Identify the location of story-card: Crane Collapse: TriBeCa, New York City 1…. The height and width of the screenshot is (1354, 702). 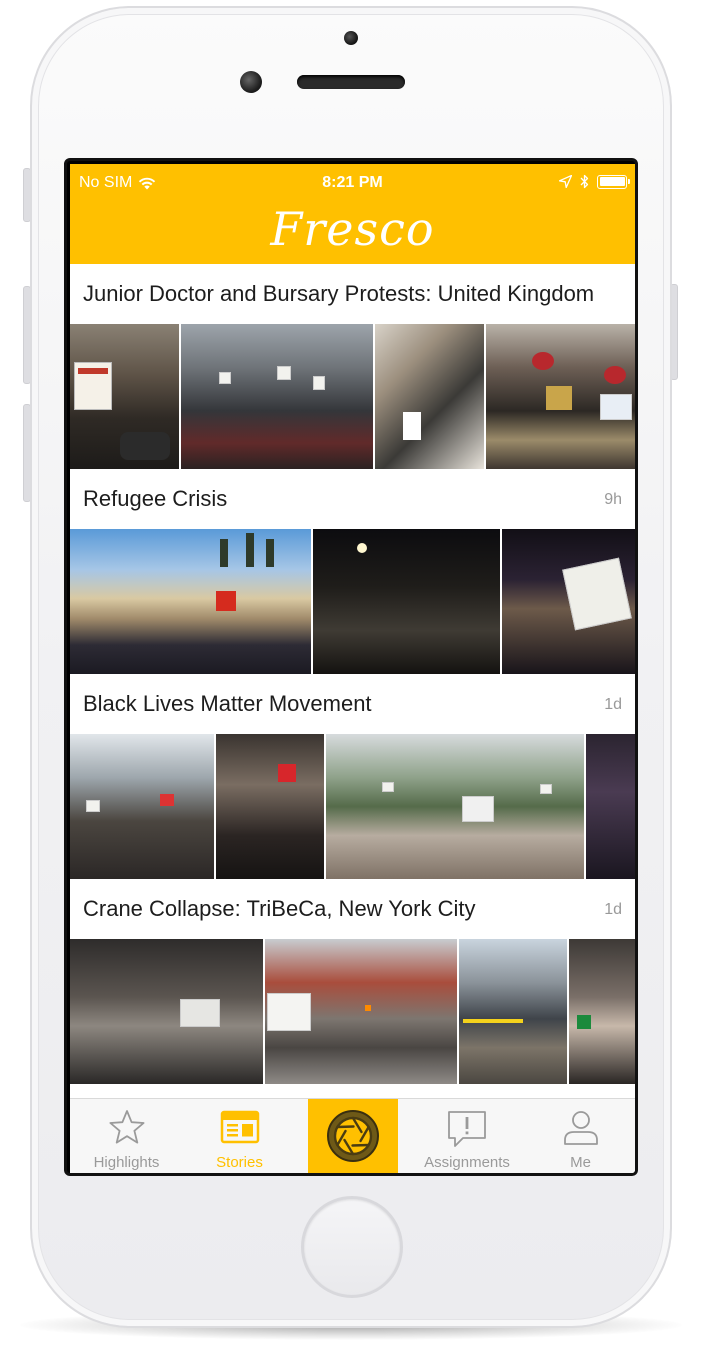
(352, 981).